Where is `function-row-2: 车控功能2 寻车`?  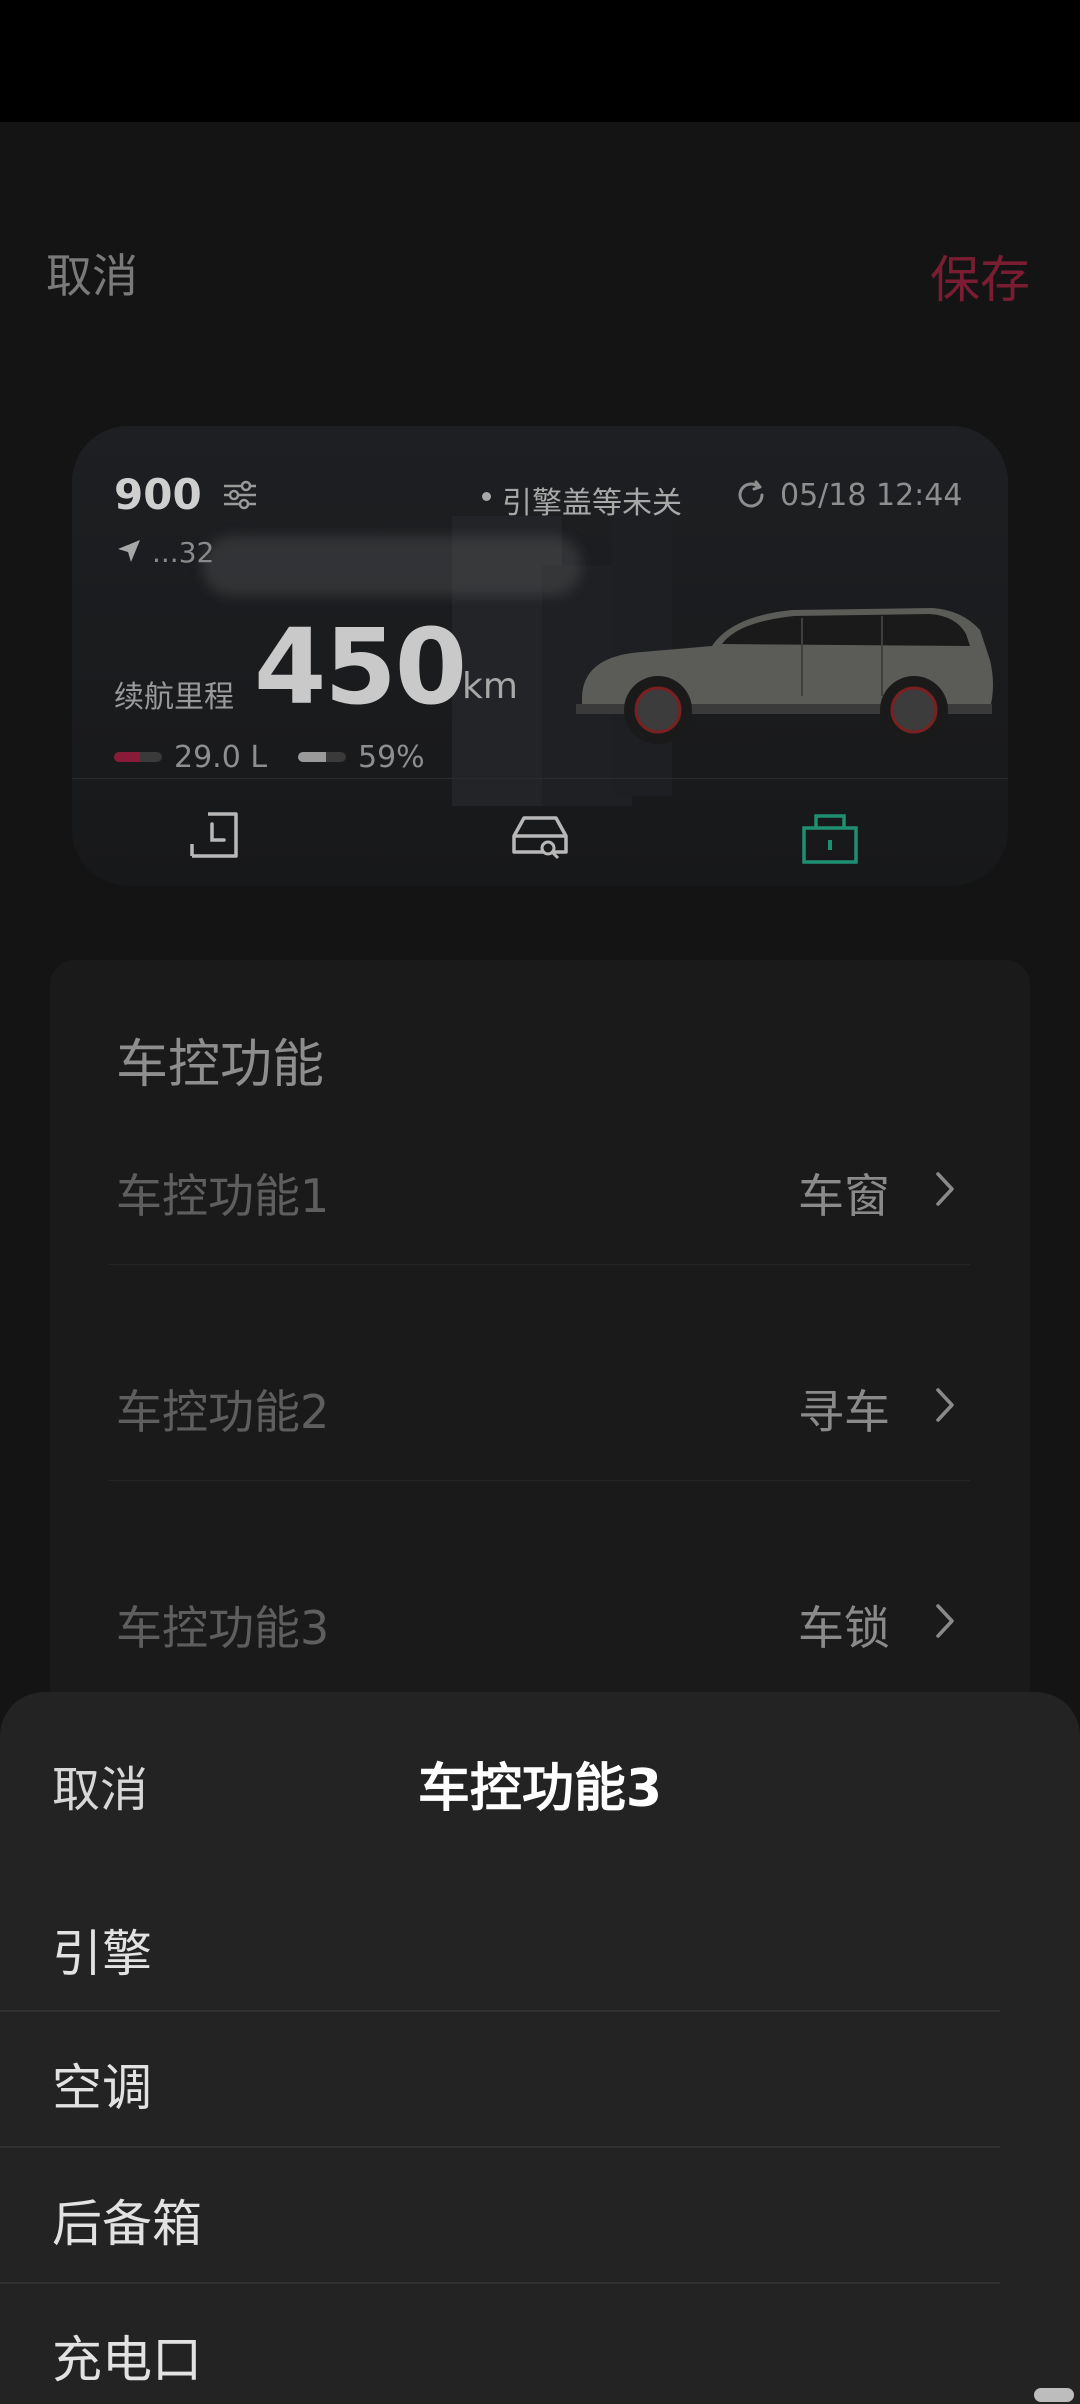 function-row-2: 车控功能2 寻车 is located at coordinates (540, 1476).